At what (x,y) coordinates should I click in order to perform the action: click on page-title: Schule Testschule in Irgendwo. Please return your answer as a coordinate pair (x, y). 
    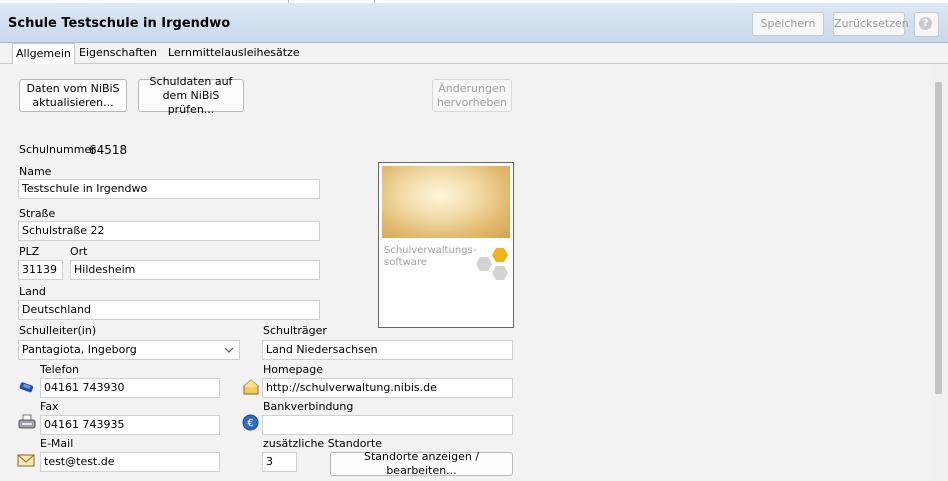
    Looking at the image, I should click on (119, 23).